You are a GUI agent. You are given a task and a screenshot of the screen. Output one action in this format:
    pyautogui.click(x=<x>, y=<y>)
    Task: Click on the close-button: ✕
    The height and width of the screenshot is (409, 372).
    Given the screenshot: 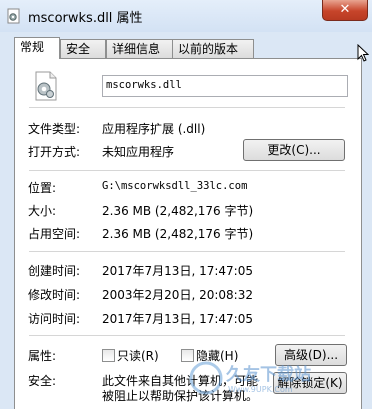 What is the action you would take?
    pyautogui.click(x=345, y=10)
    